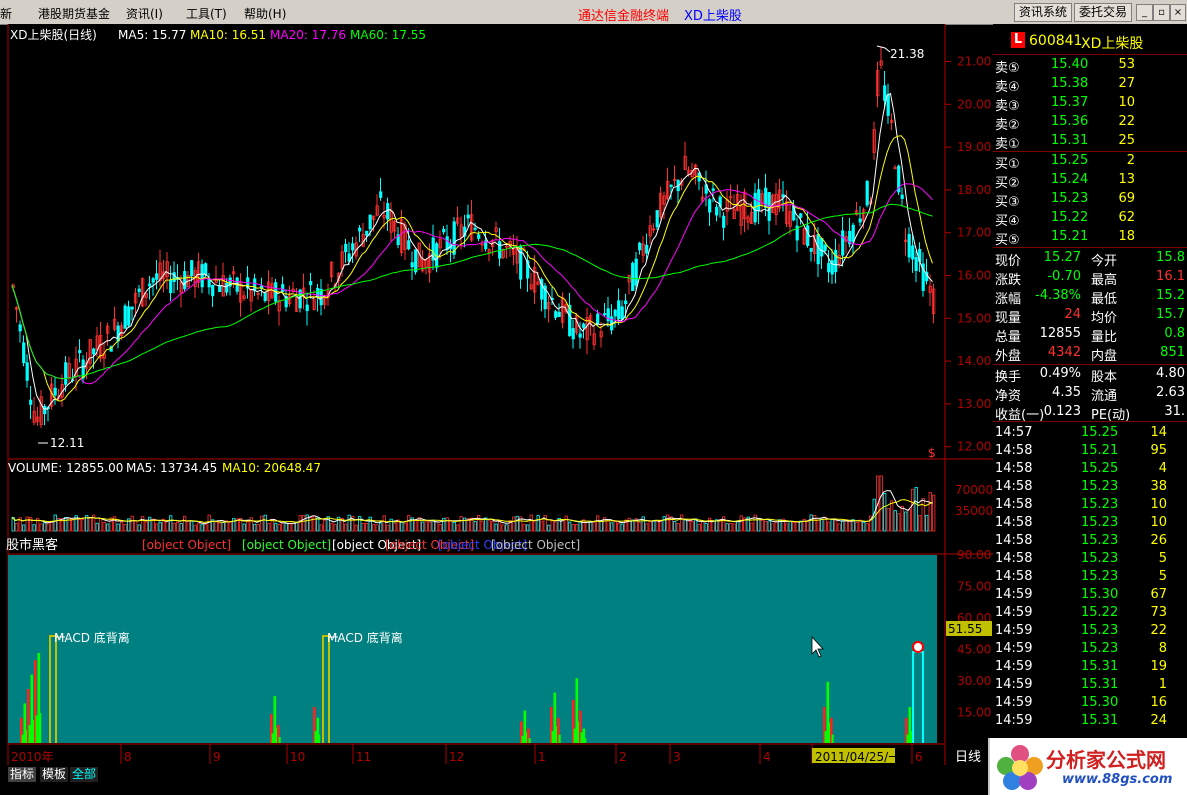  I want to click on menu-item-tools: 工具(T), so click(206, 13).